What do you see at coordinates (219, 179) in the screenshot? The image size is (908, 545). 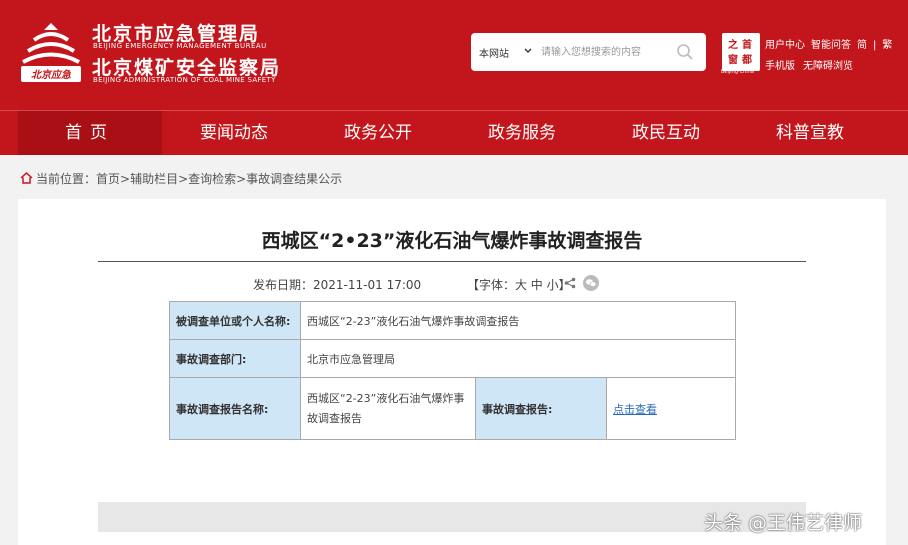 I see `breadcrumb-path: 首页>辅助栏目>查询检索>事故调查结果公示` at bounding box center [219, 179].